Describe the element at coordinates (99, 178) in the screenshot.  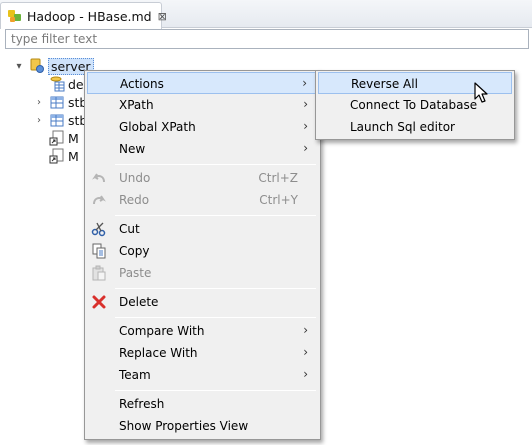
I see `undo-icon` at that location.